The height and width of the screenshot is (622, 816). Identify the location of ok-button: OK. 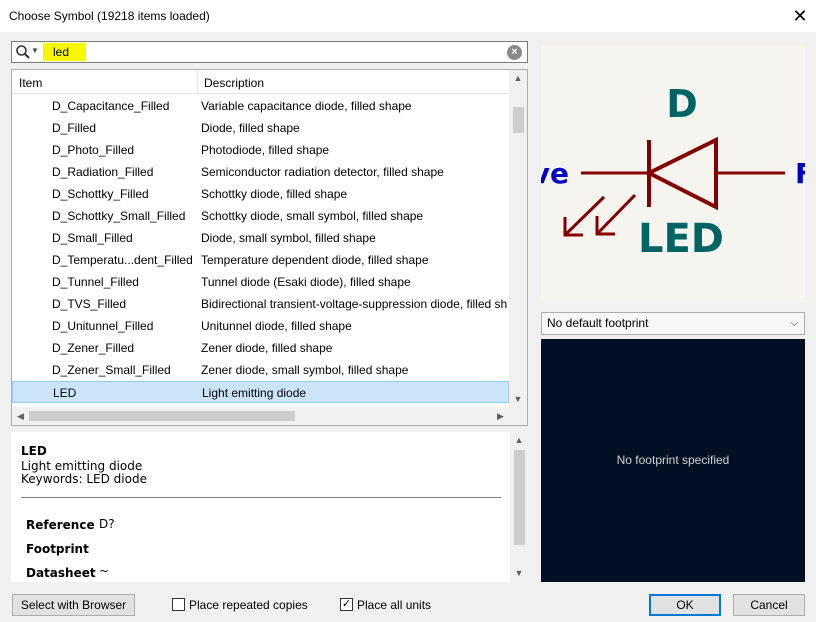
(685, 605).